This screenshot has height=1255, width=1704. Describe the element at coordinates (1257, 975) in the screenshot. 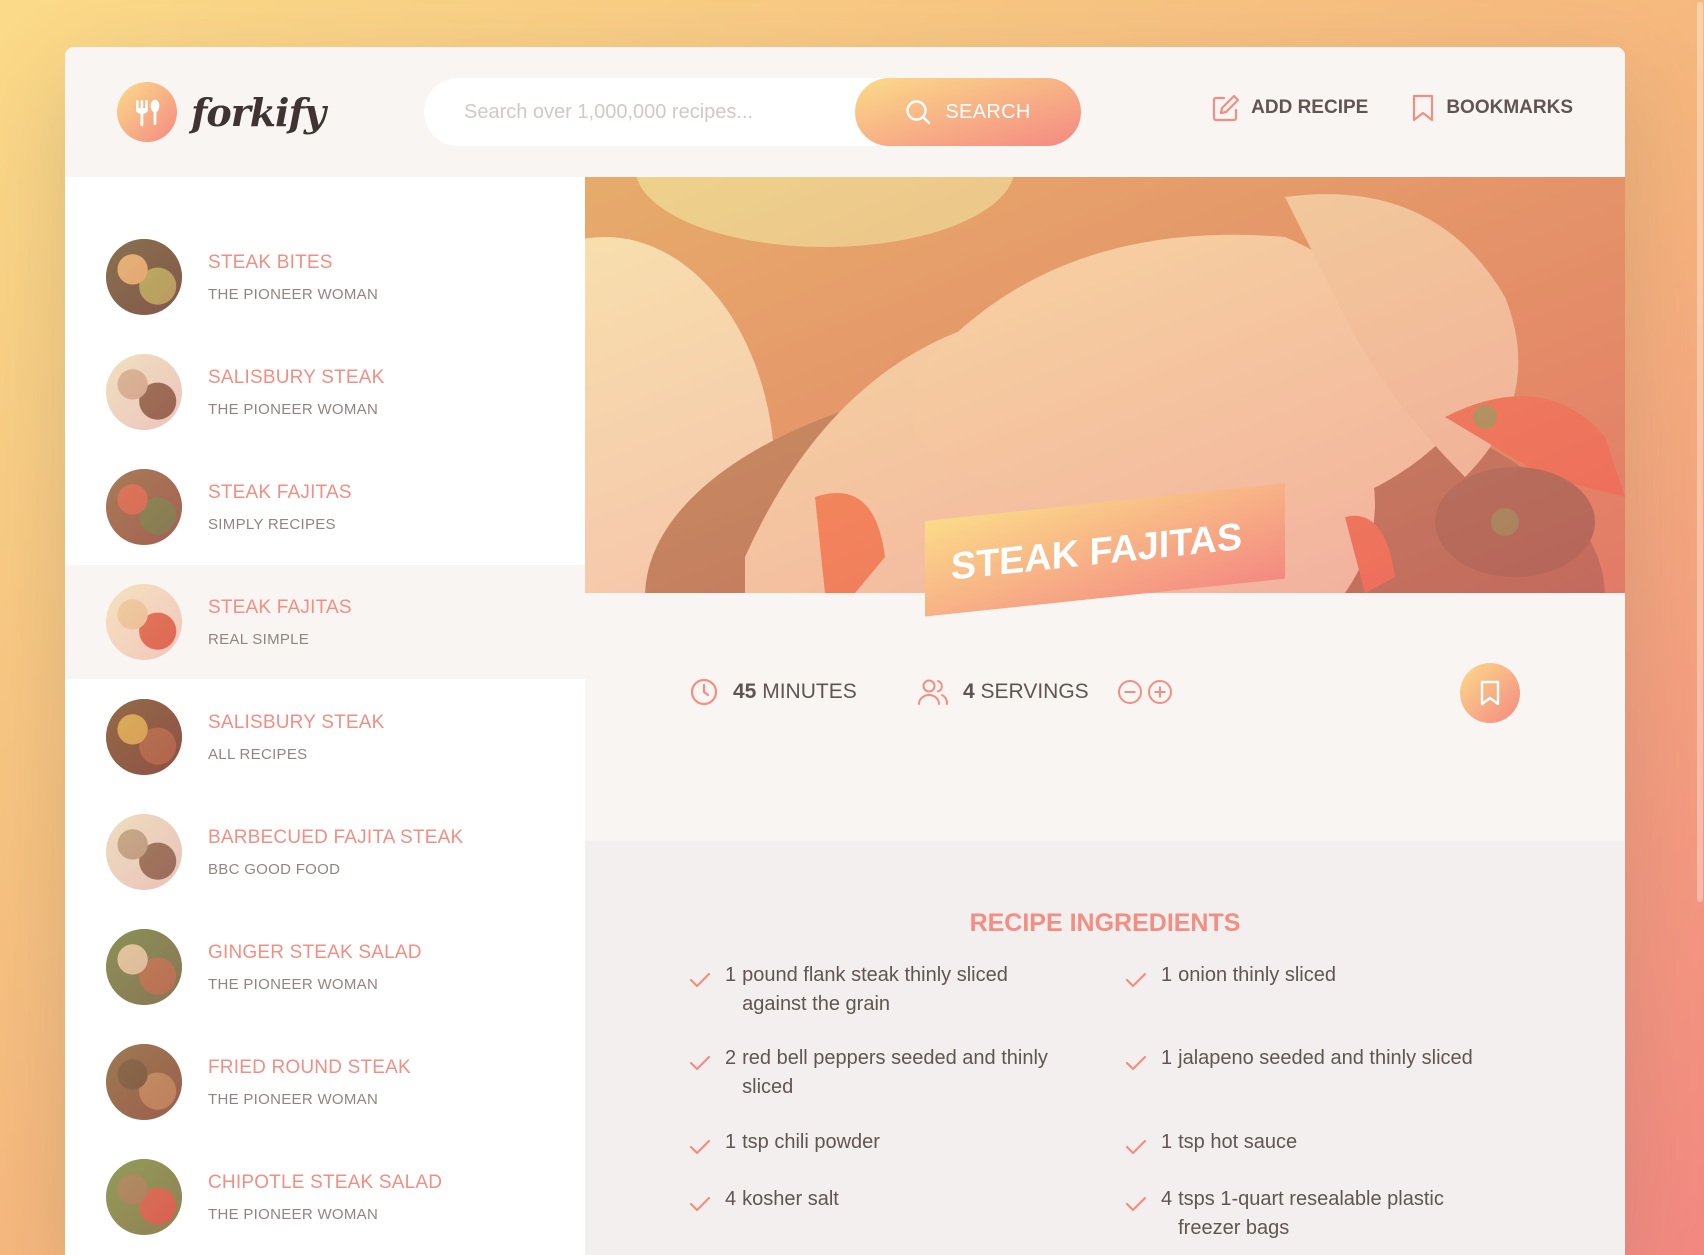

I see `ingredient-description: onion thinly sliced` at that location.